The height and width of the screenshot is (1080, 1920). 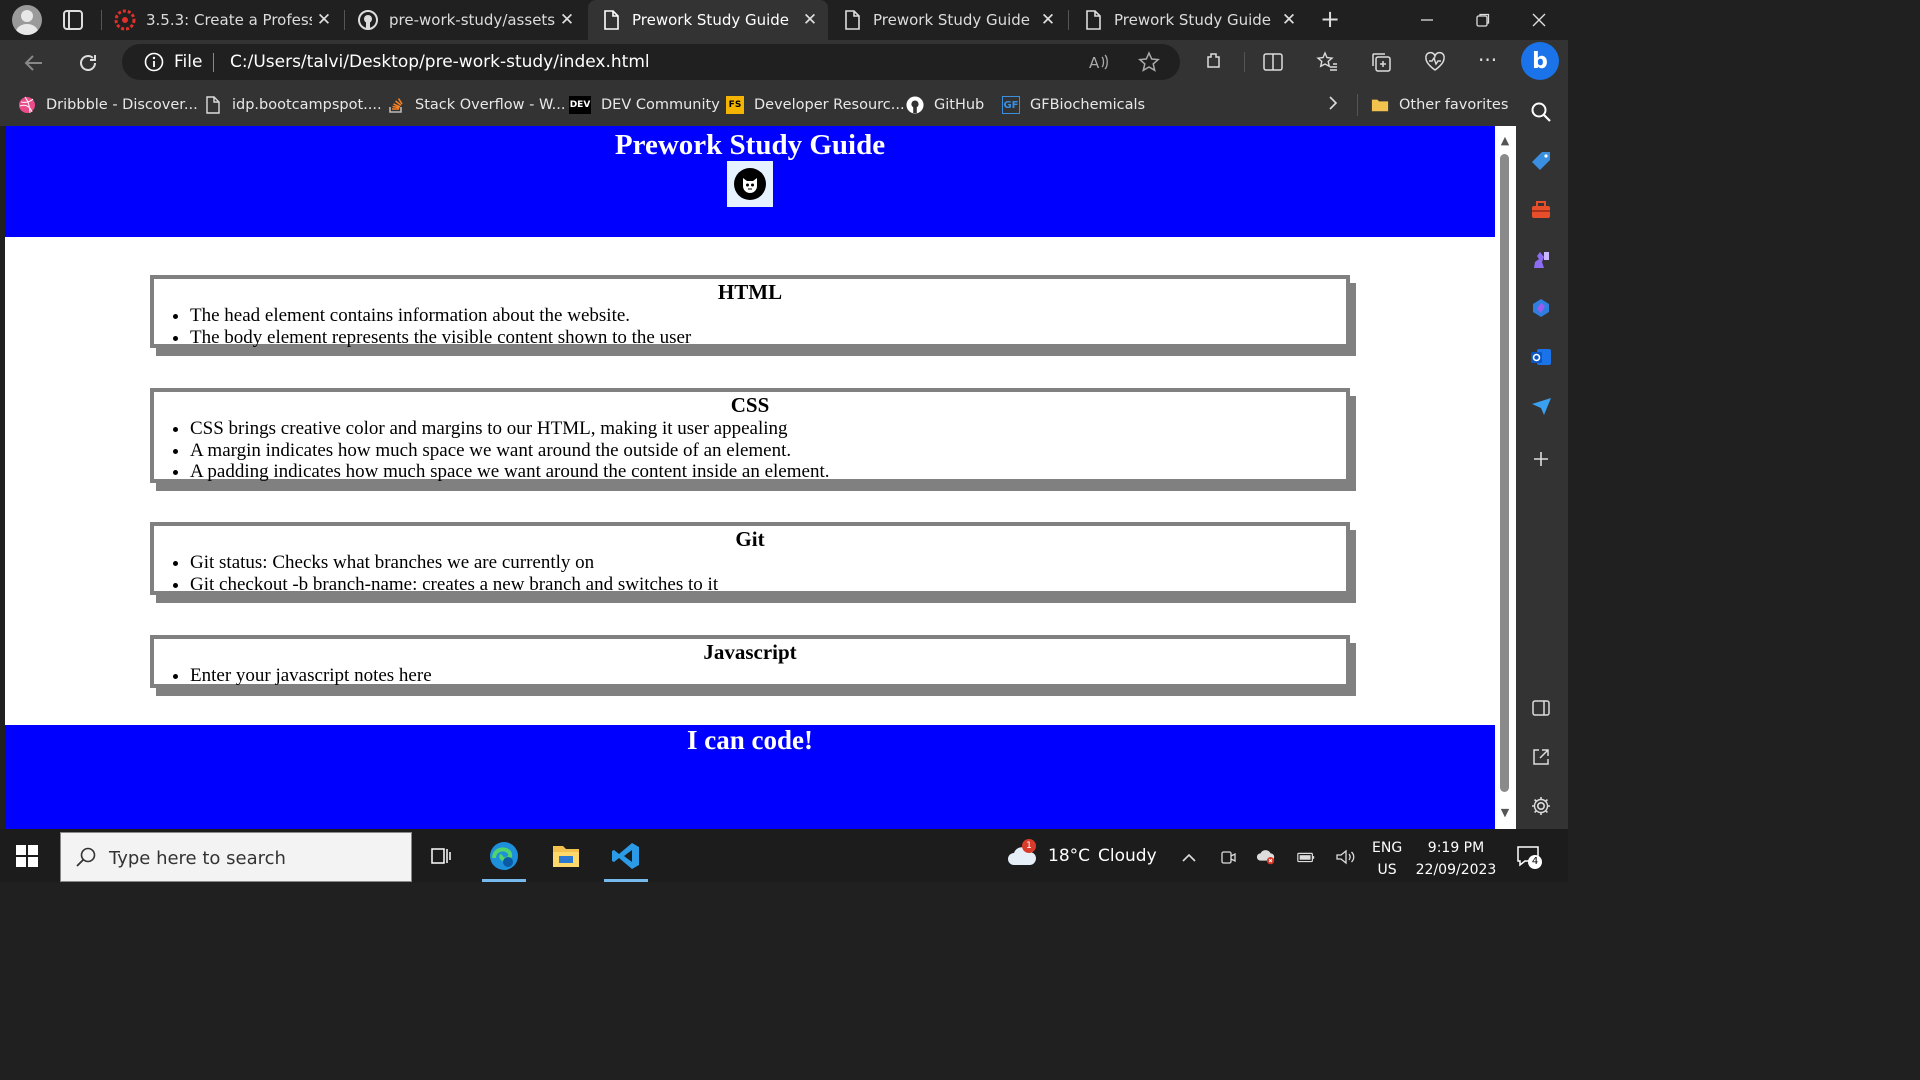 I want to click on section-heading: Javascript, so click(x=750, y=652).